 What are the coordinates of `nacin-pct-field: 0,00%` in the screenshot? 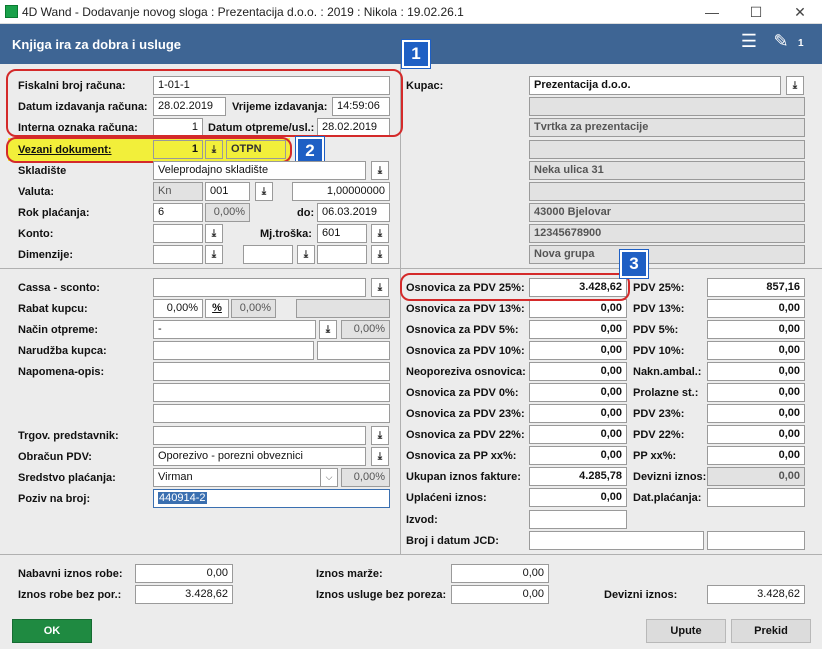 It's located at (365, 329).